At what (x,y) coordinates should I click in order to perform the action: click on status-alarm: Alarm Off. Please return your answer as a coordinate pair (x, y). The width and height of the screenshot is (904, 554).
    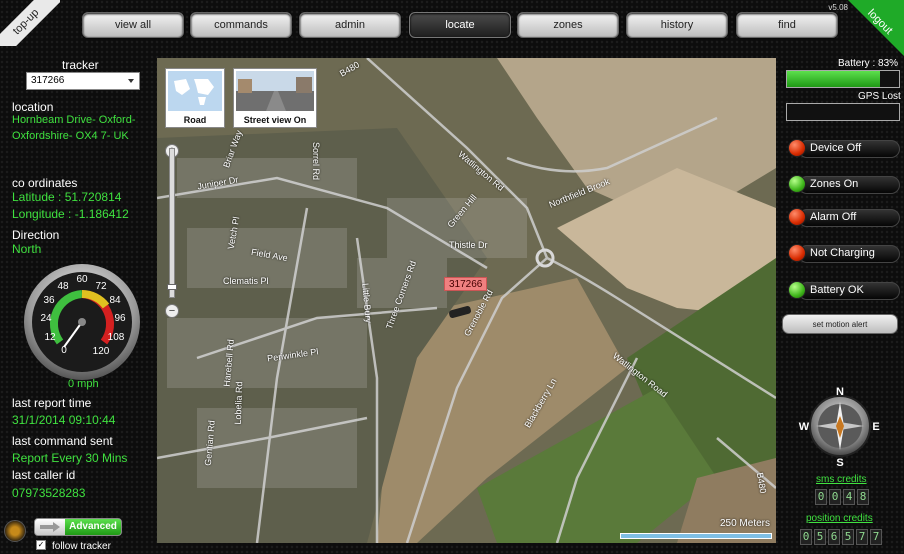
    Looking at the image, I should click on (843, 218).